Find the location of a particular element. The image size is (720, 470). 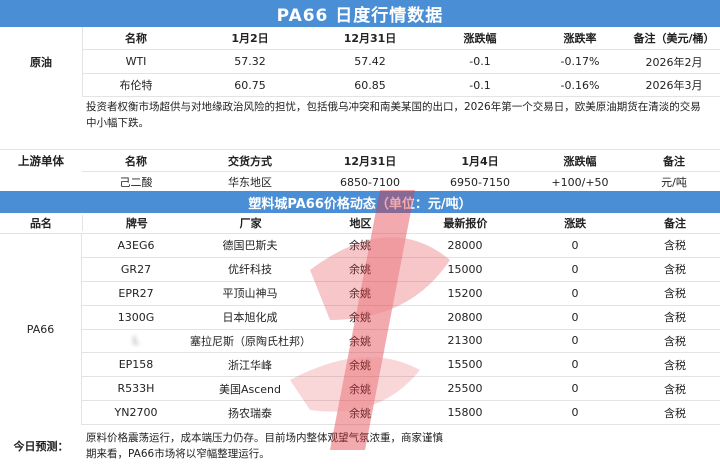

upstream-header: 1月4日 is located at coordinates (480, 161).